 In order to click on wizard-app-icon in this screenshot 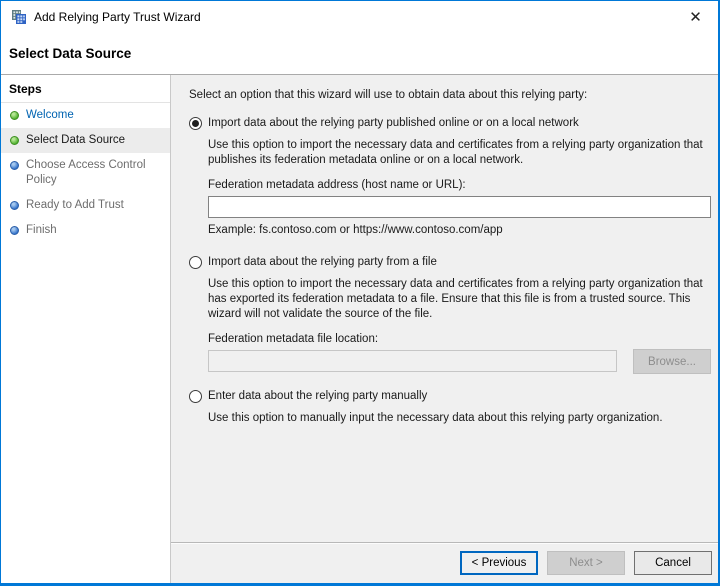, I will do `click(19, 17)`.